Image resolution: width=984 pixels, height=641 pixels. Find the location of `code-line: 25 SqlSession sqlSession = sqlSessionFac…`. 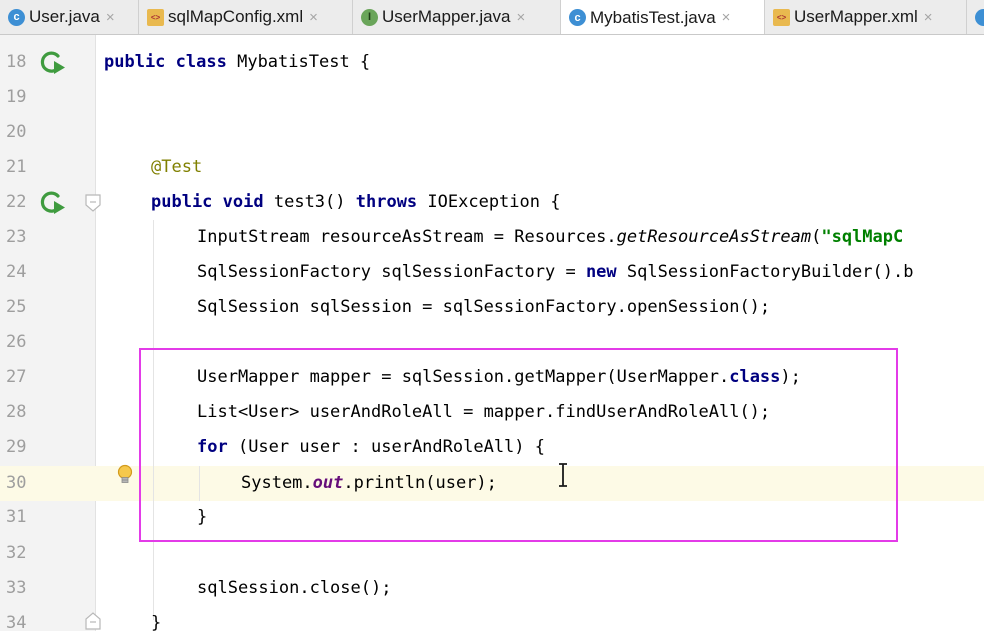

code-line: 25 SqlSession sqlSession = sqlSessionFac… is located at coordinates (492, 307).